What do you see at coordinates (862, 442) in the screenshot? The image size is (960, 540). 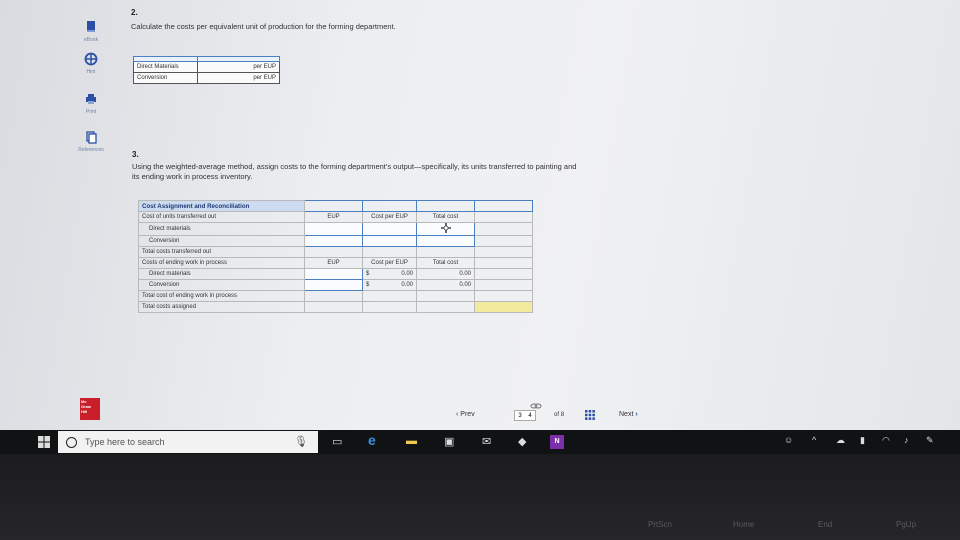 I see `battery-icon: ▮` at bounding box center [862, 442].